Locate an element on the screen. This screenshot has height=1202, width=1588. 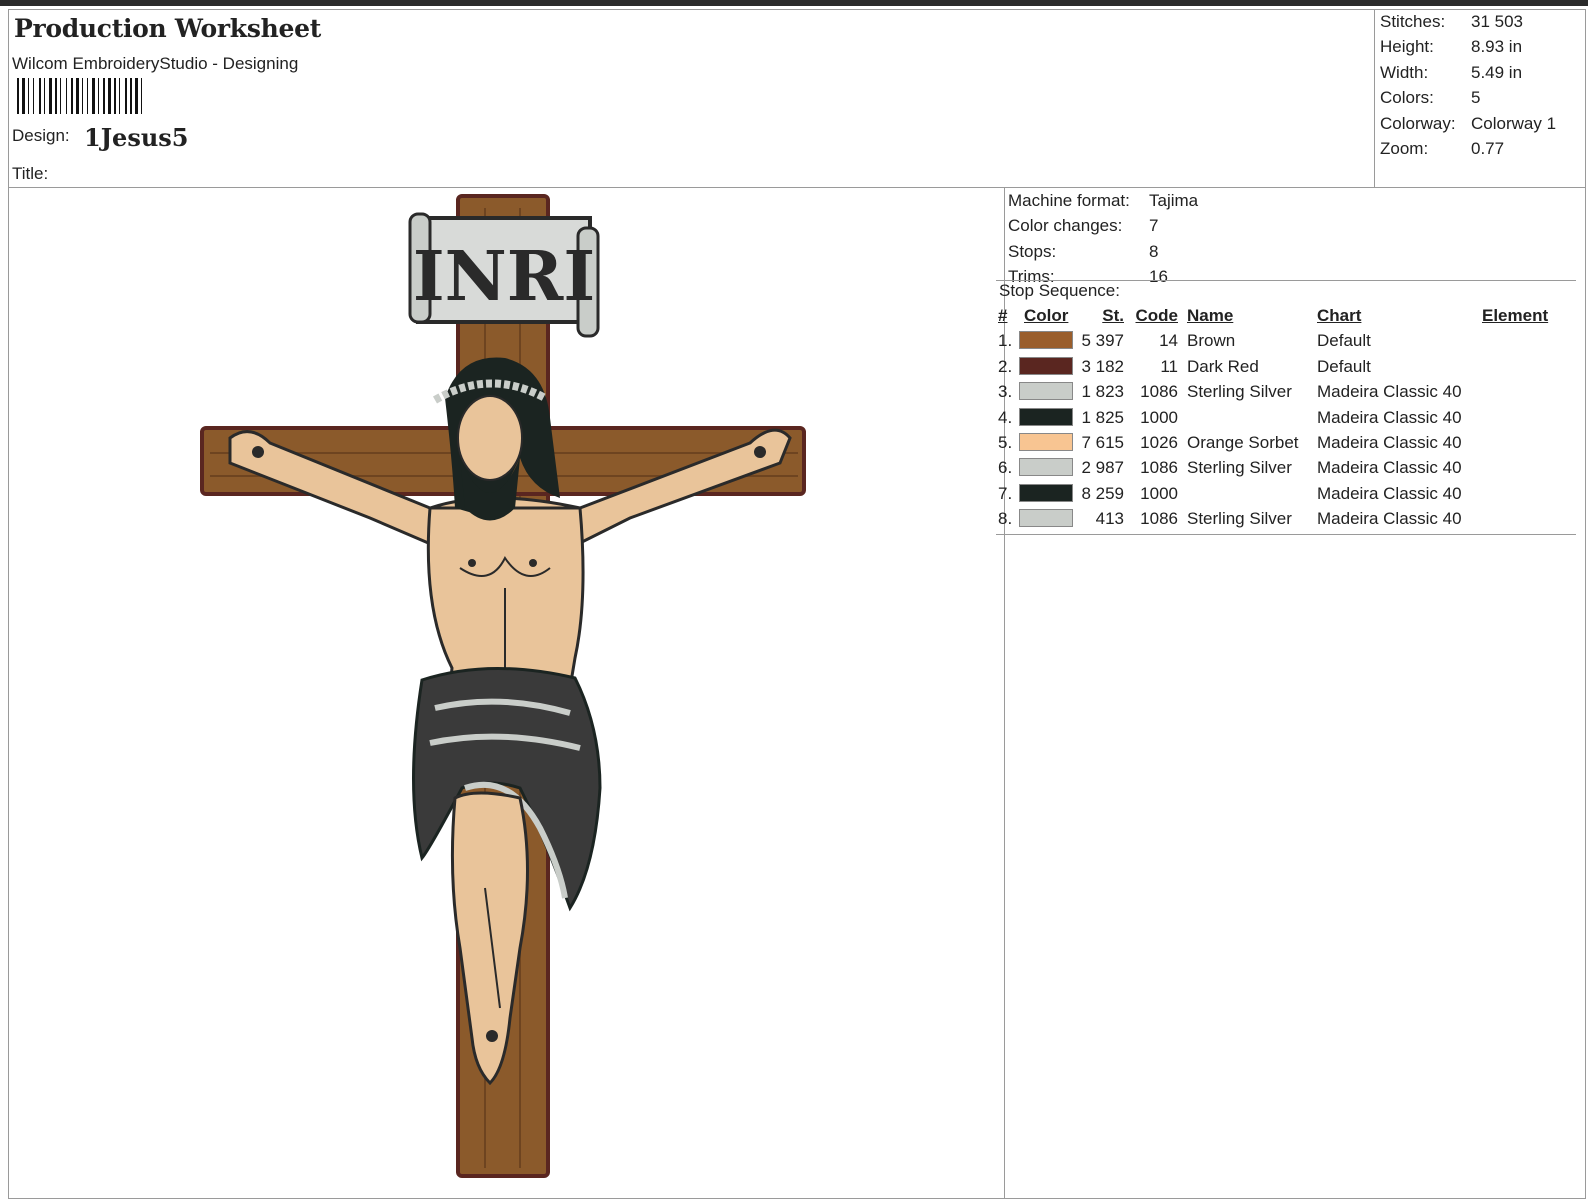
stat-row: Colors: 5 is located at coordinates (1430, 98).